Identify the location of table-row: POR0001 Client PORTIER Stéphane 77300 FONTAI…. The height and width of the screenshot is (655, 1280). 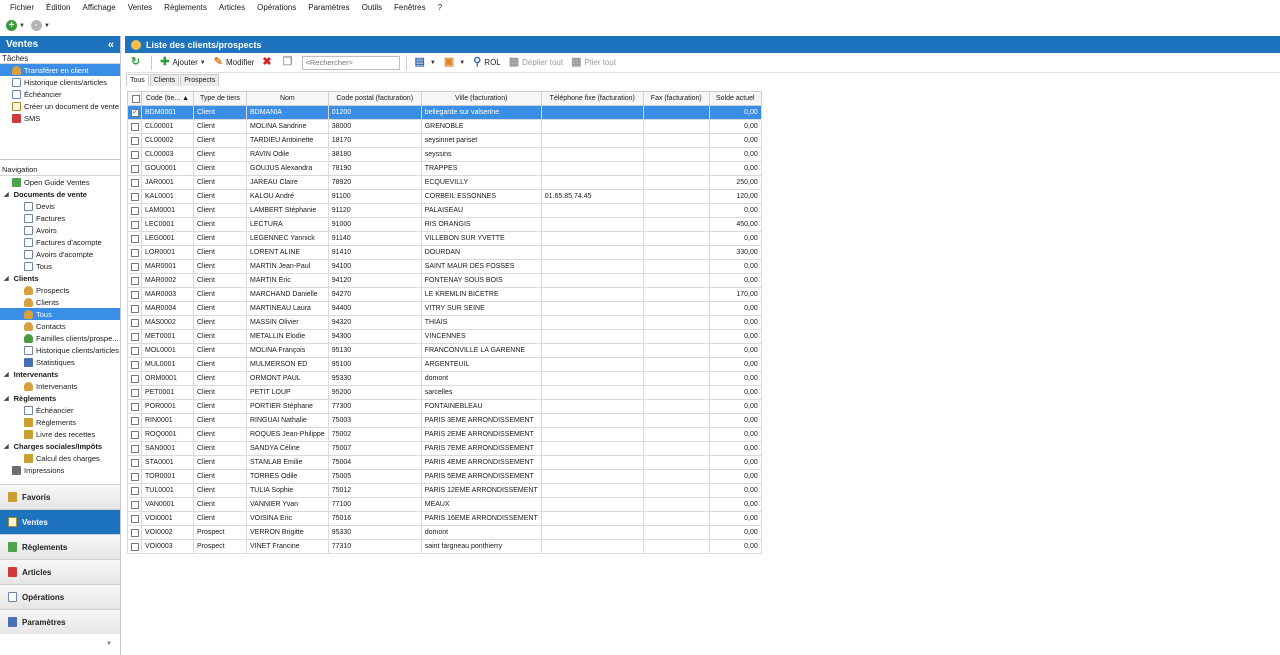
(444, 406).